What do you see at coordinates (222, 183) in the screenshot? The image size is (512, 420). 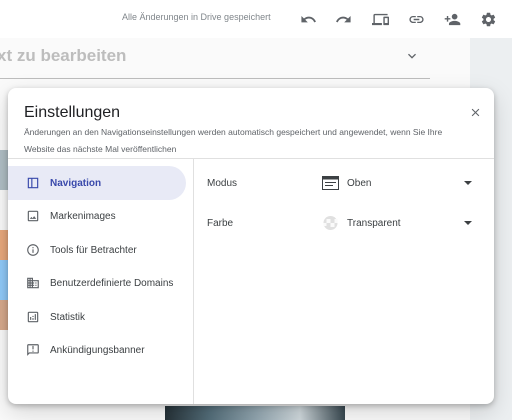 I see `mode-label: Modus` at bounding box center [222, 183].